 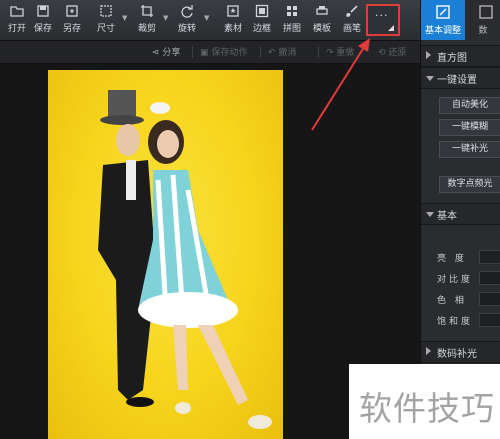 I want to click on woman-legs, so click(x=210, y=365).